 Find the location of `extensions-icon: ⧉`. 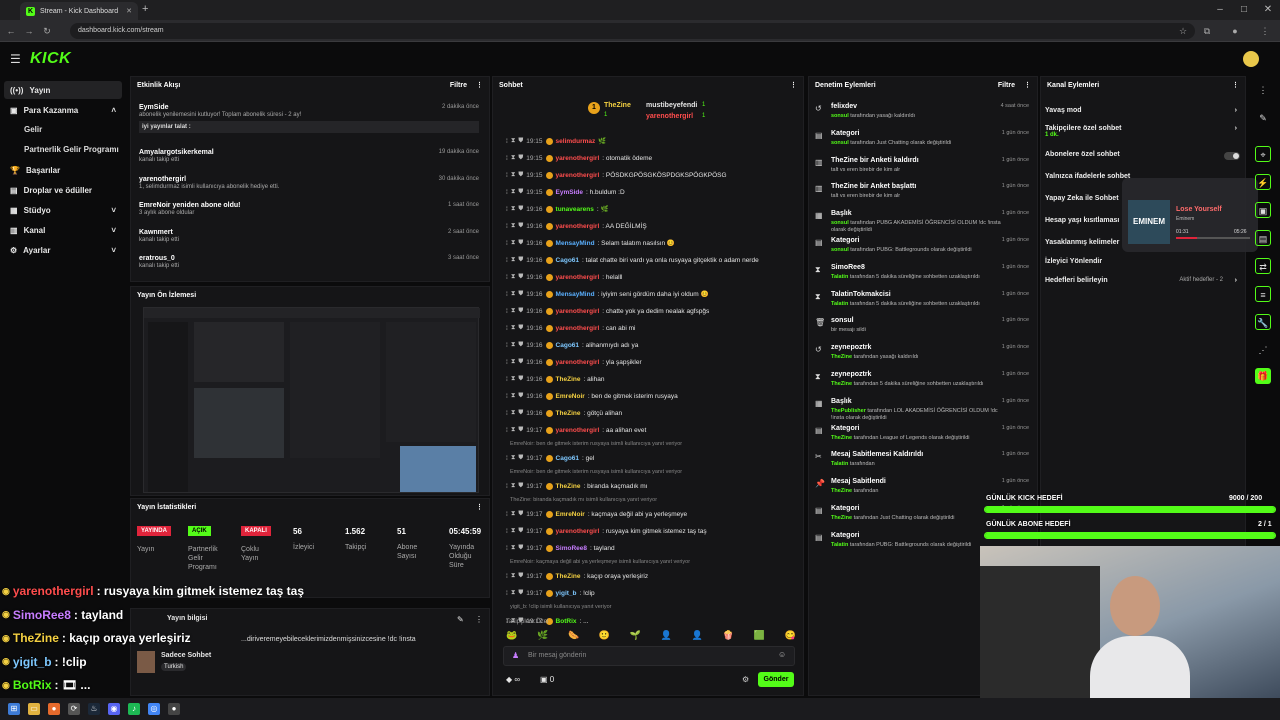

extensions-icon: ⧉ is located at coordinates (1207, 31).